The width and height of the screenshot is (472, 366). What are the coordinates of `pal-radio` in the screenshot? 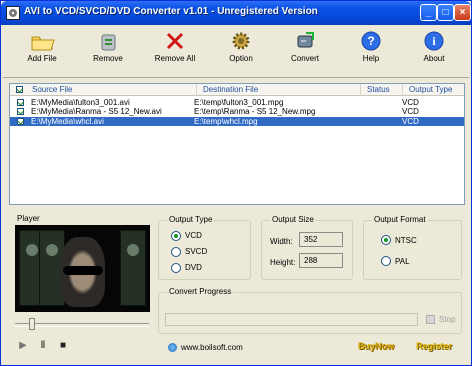 It's located at (386, 261).